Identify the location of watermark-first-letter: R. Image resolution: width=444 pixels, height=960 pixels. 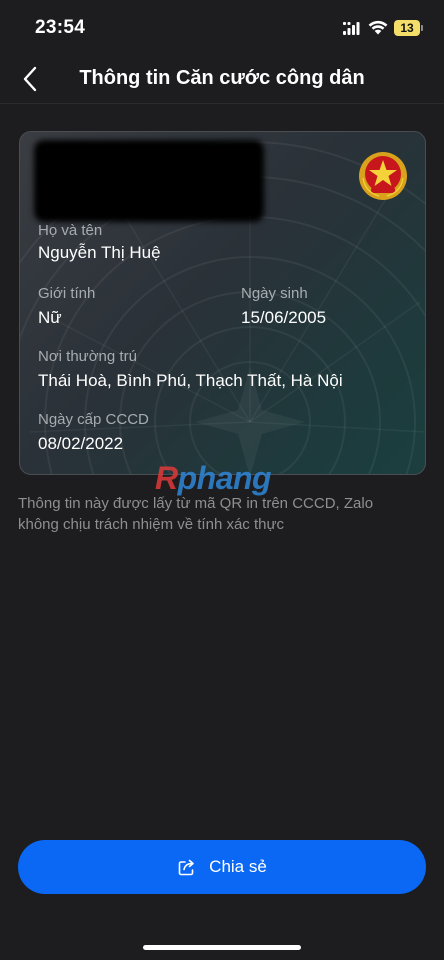
(166, 478).